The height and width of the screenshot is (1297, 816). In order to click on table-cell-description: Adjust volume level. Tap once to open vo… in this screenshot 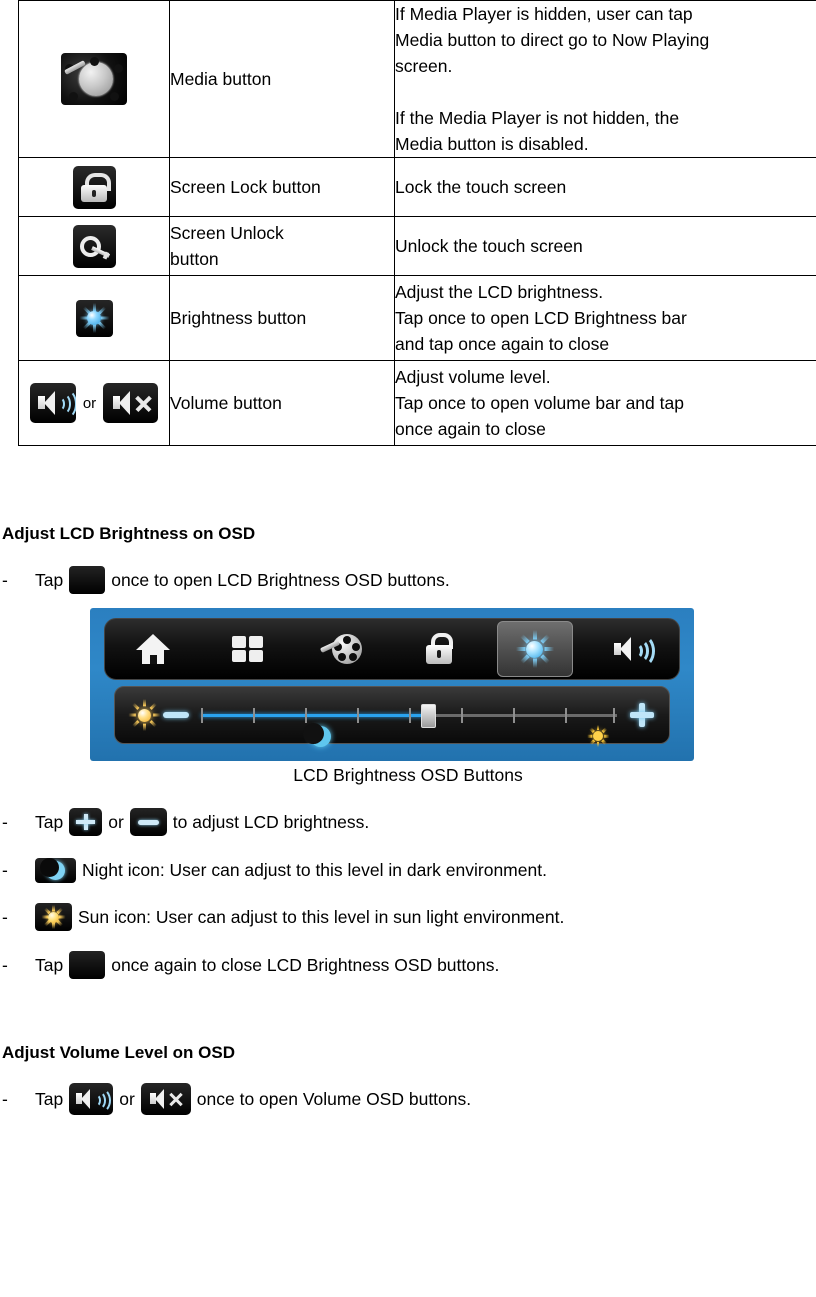, I will do `click(605, 403)`.